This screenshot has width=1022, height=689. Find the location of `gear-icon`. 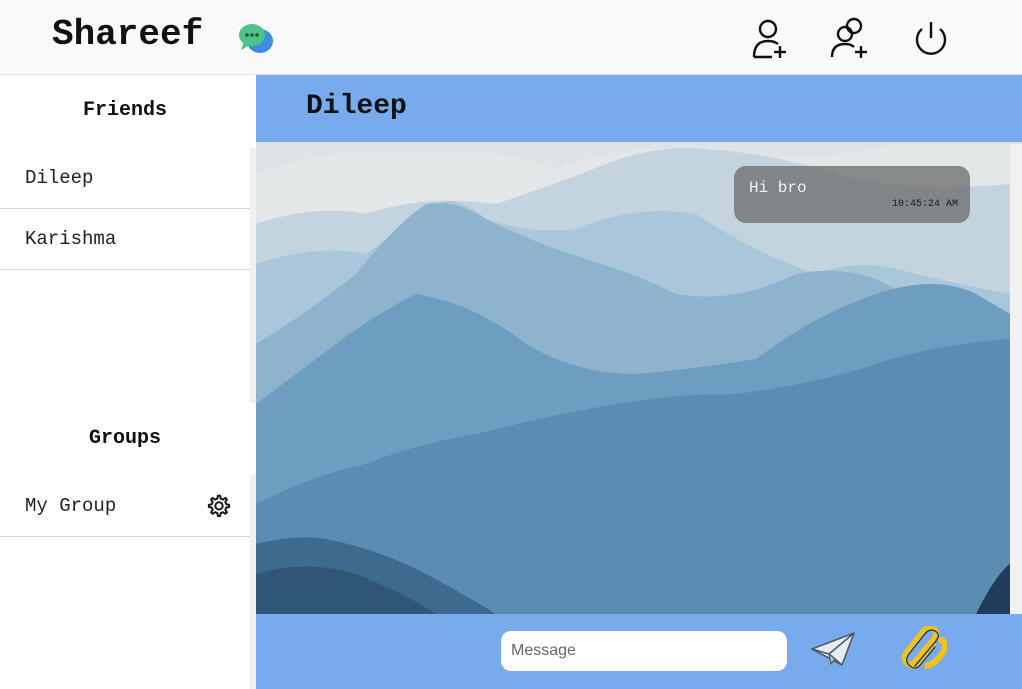

gear-icon is located at coordinates (219, 506).